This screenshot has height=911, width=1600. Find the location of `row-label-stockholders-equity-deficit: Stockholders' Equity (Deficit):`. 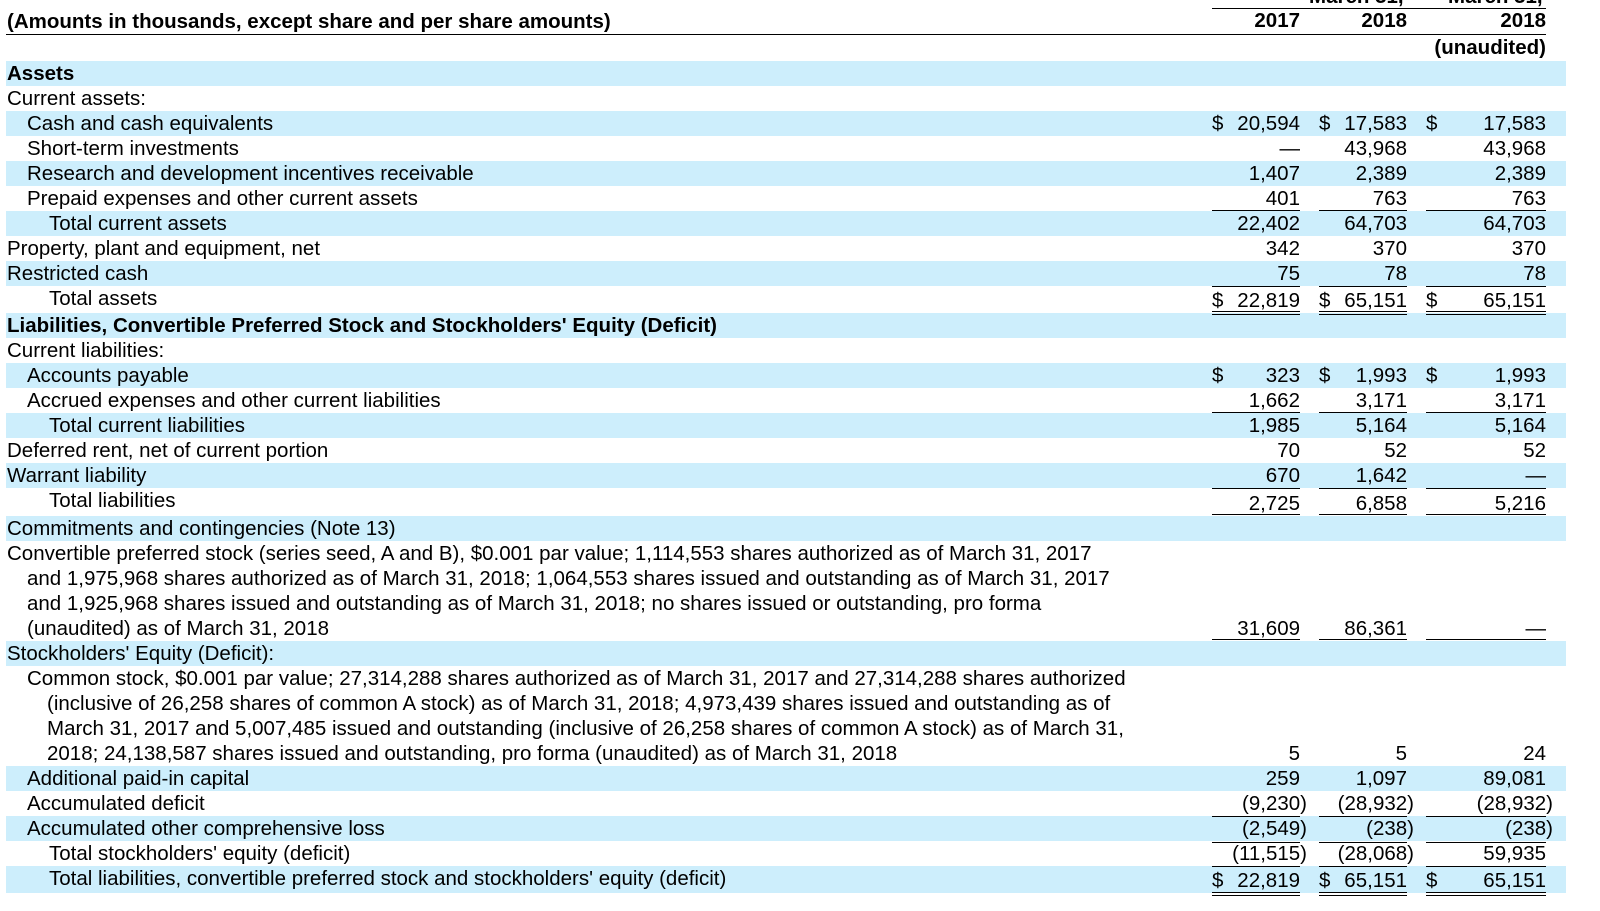

row-label-stockholders-equity-deficit: Stockholders' Equity (Deficit): is located at coordinates (141, 653).